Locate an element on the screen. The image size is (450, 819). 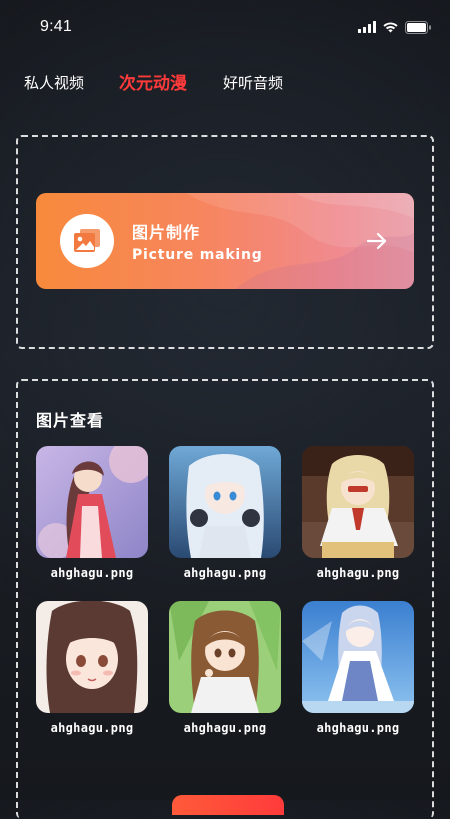
gallery-image-4-label: ahghagu.png is located at coordinates (92, 728).